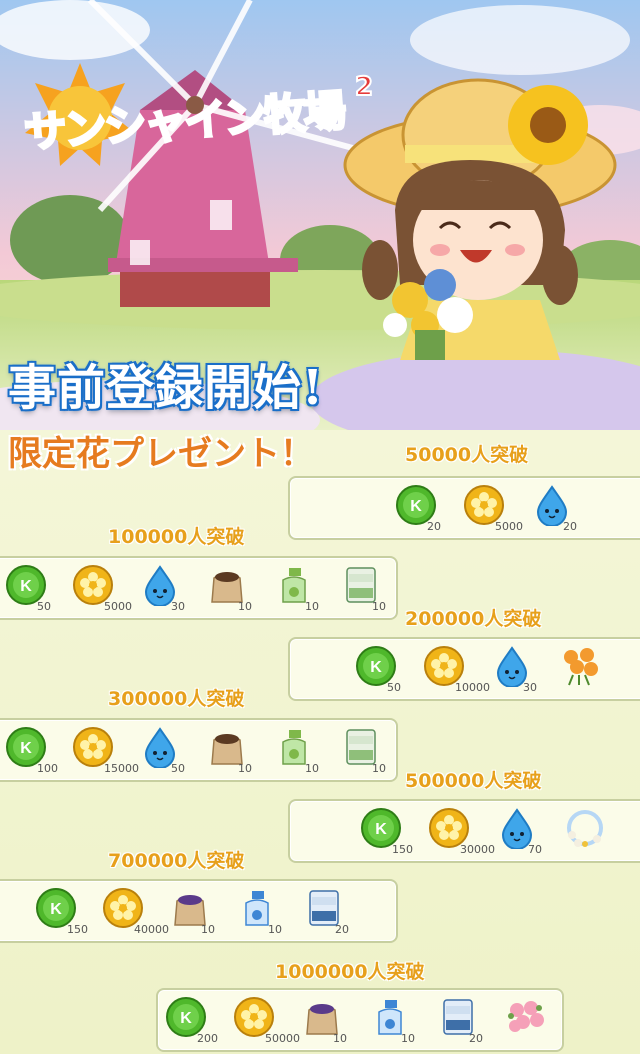 The height and width of the screenshot is (1054, 640). I want to click on reward-quantity: 50000, so click(282, 1038).